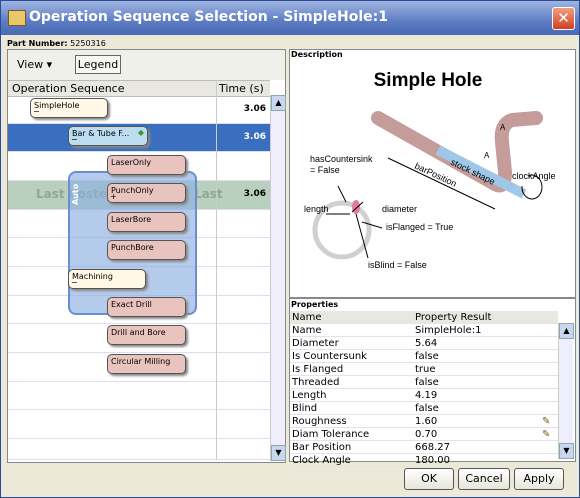  What do you see at coordinates (351, 343) in the screenshot?
I see `prop-key: Diameter` at bounding box center [351, 343].